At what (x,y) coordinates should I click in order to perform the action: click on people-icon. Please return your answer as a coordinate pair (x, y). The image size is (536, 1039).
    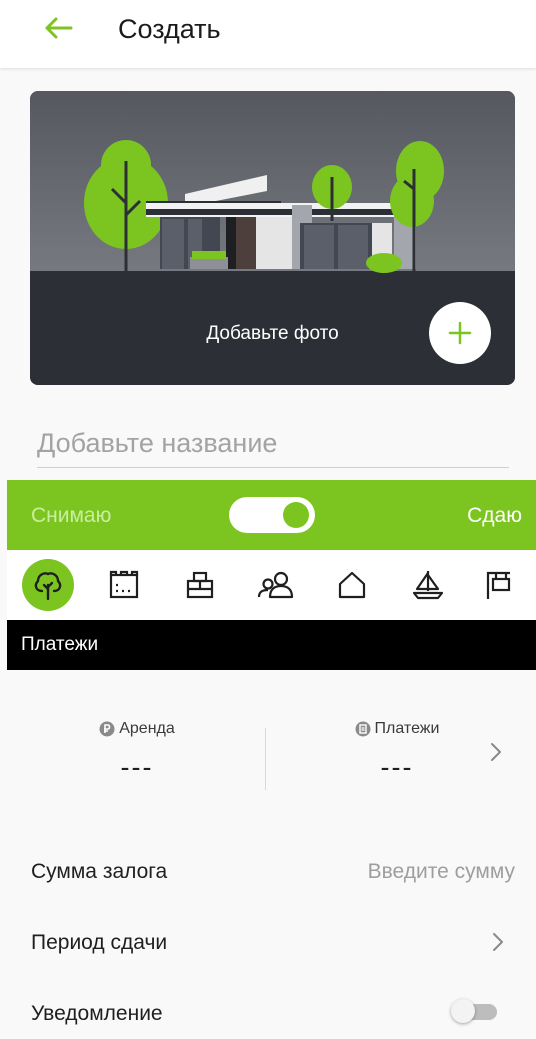
    Looking at the image, I should click on (275, 585).